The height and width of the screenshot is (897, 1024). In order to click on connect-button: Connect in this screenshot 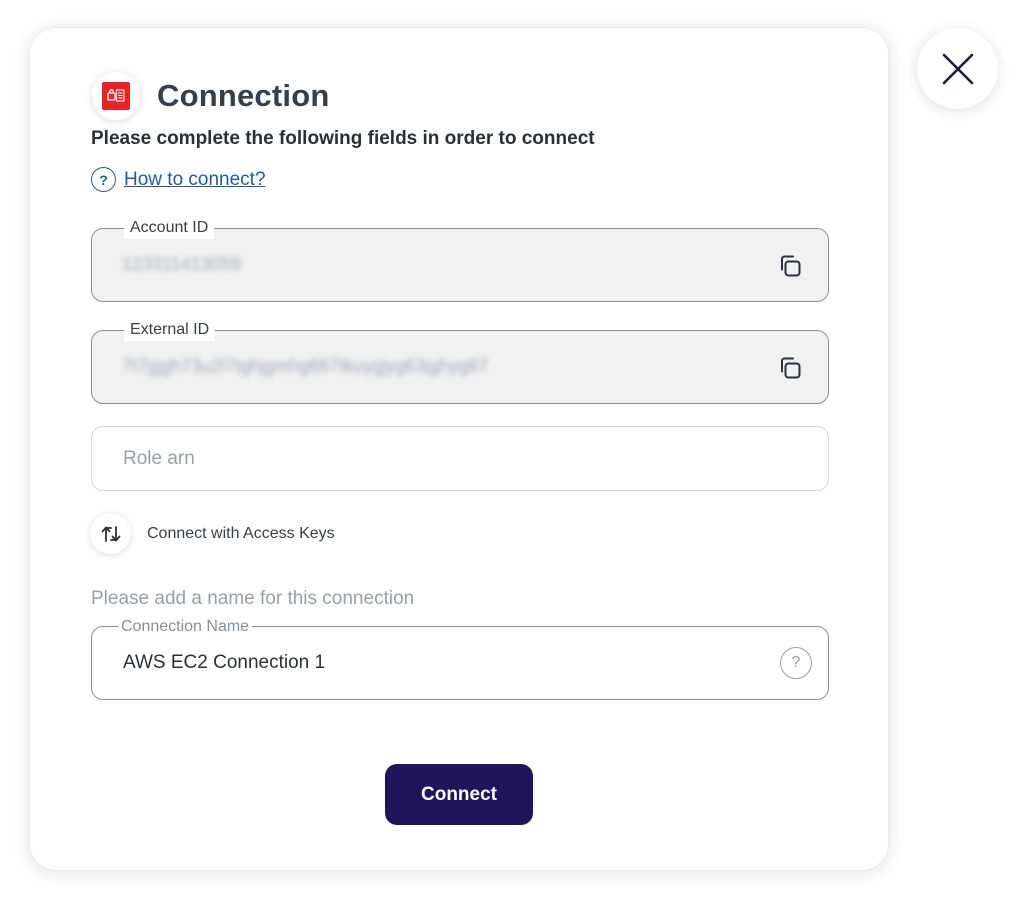, I will do `click(459, 794)`.